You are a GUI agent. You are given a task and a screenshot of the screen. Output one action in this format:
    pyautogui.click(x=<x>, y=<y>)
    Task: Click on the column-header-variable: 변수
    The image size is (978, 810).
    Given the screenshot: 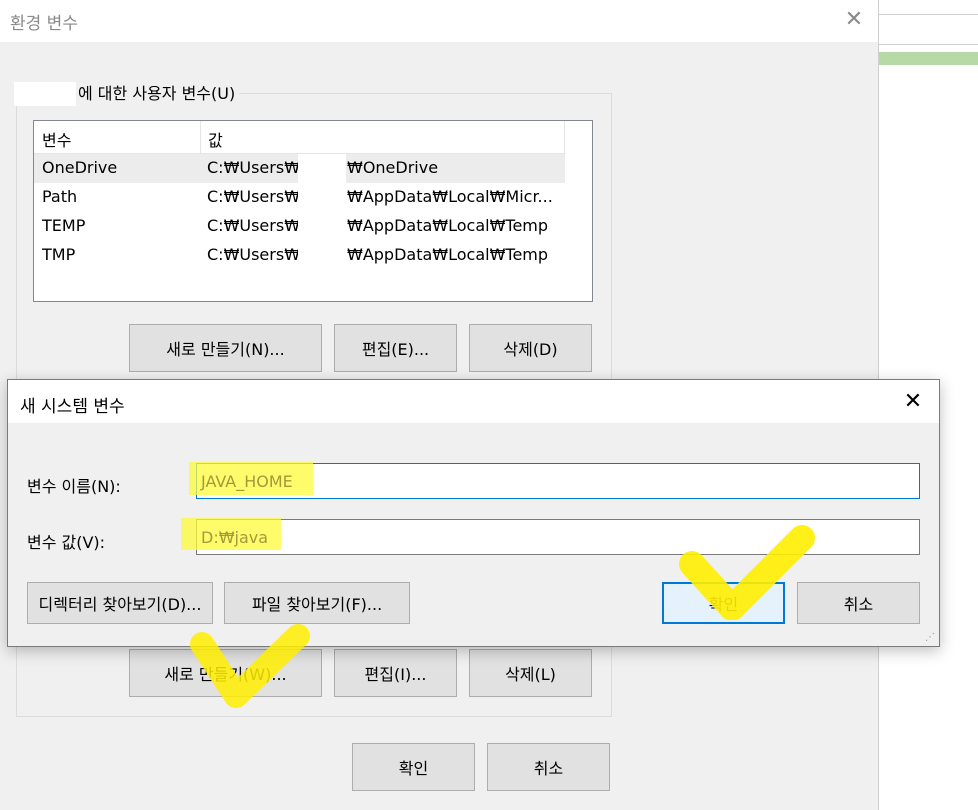 What is the action you would take?
    pyautogui.click(x=56, y=139)
    